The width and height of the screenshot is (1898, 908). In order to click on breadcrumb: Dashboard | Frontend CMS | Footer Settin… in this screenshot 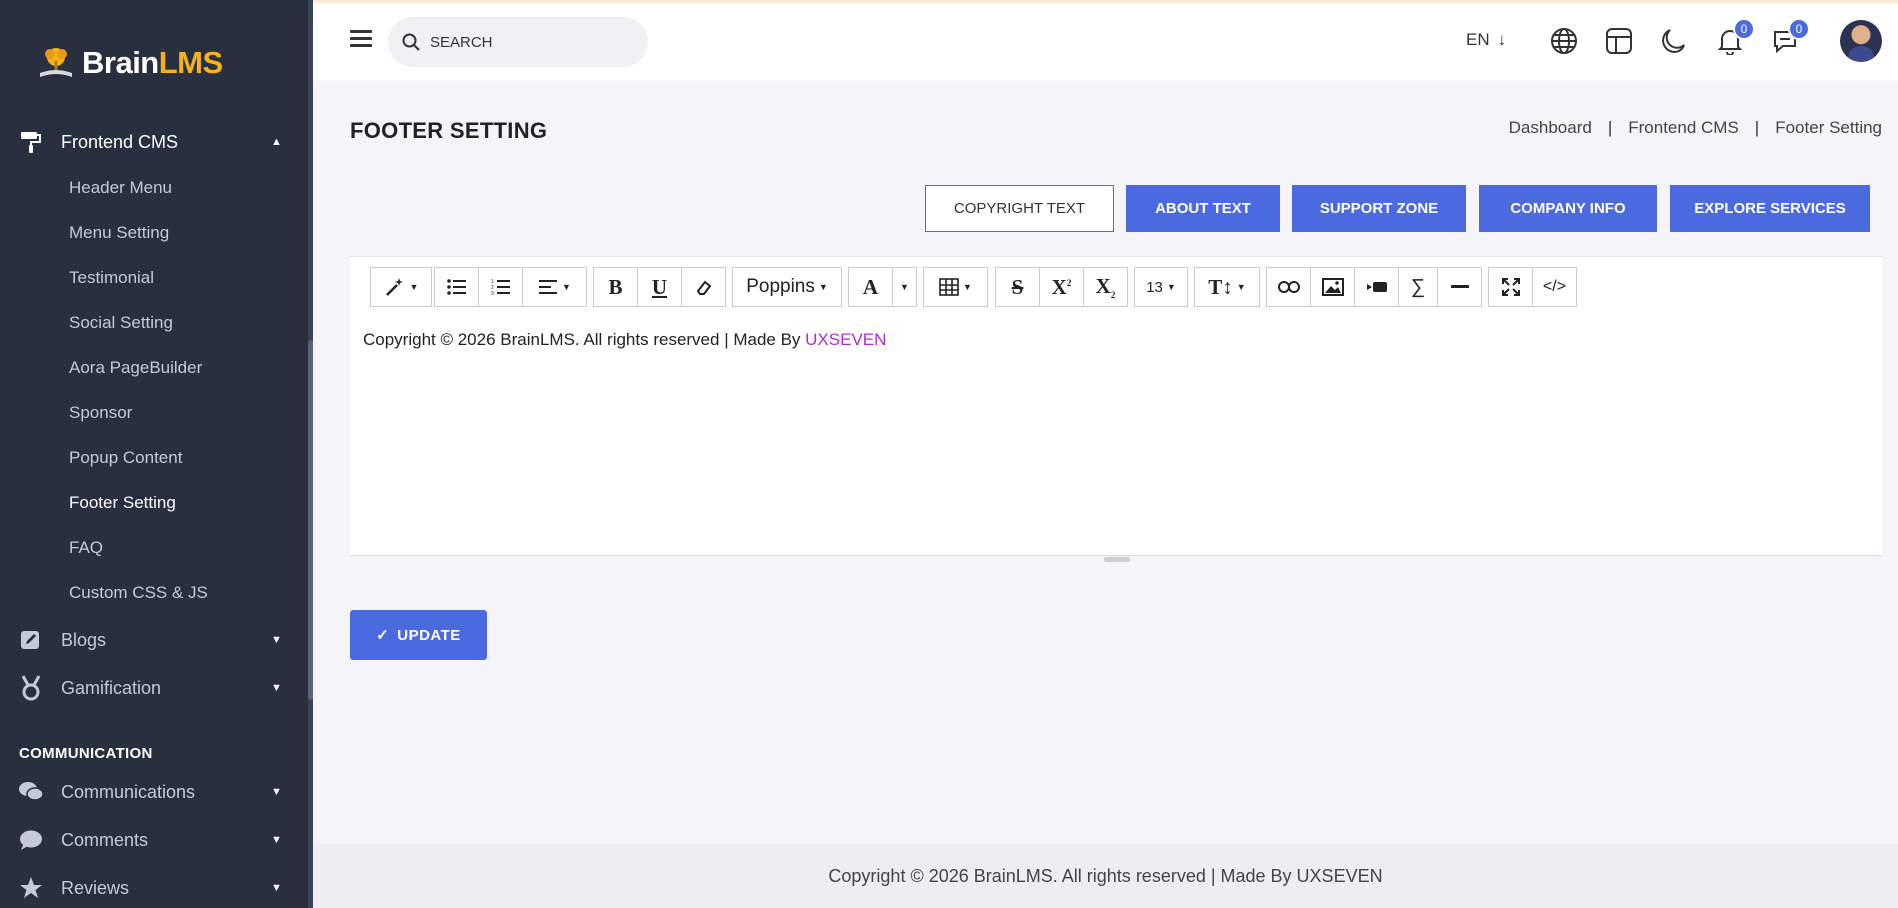, I will do `click(1695, 128)`.